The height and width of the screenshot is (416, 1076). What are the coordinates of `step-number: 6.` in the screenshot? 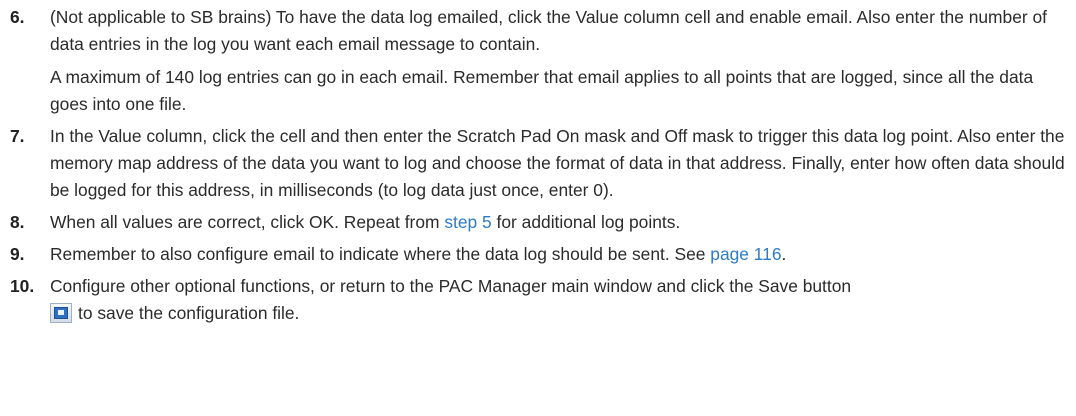 It's located at (17, 17).